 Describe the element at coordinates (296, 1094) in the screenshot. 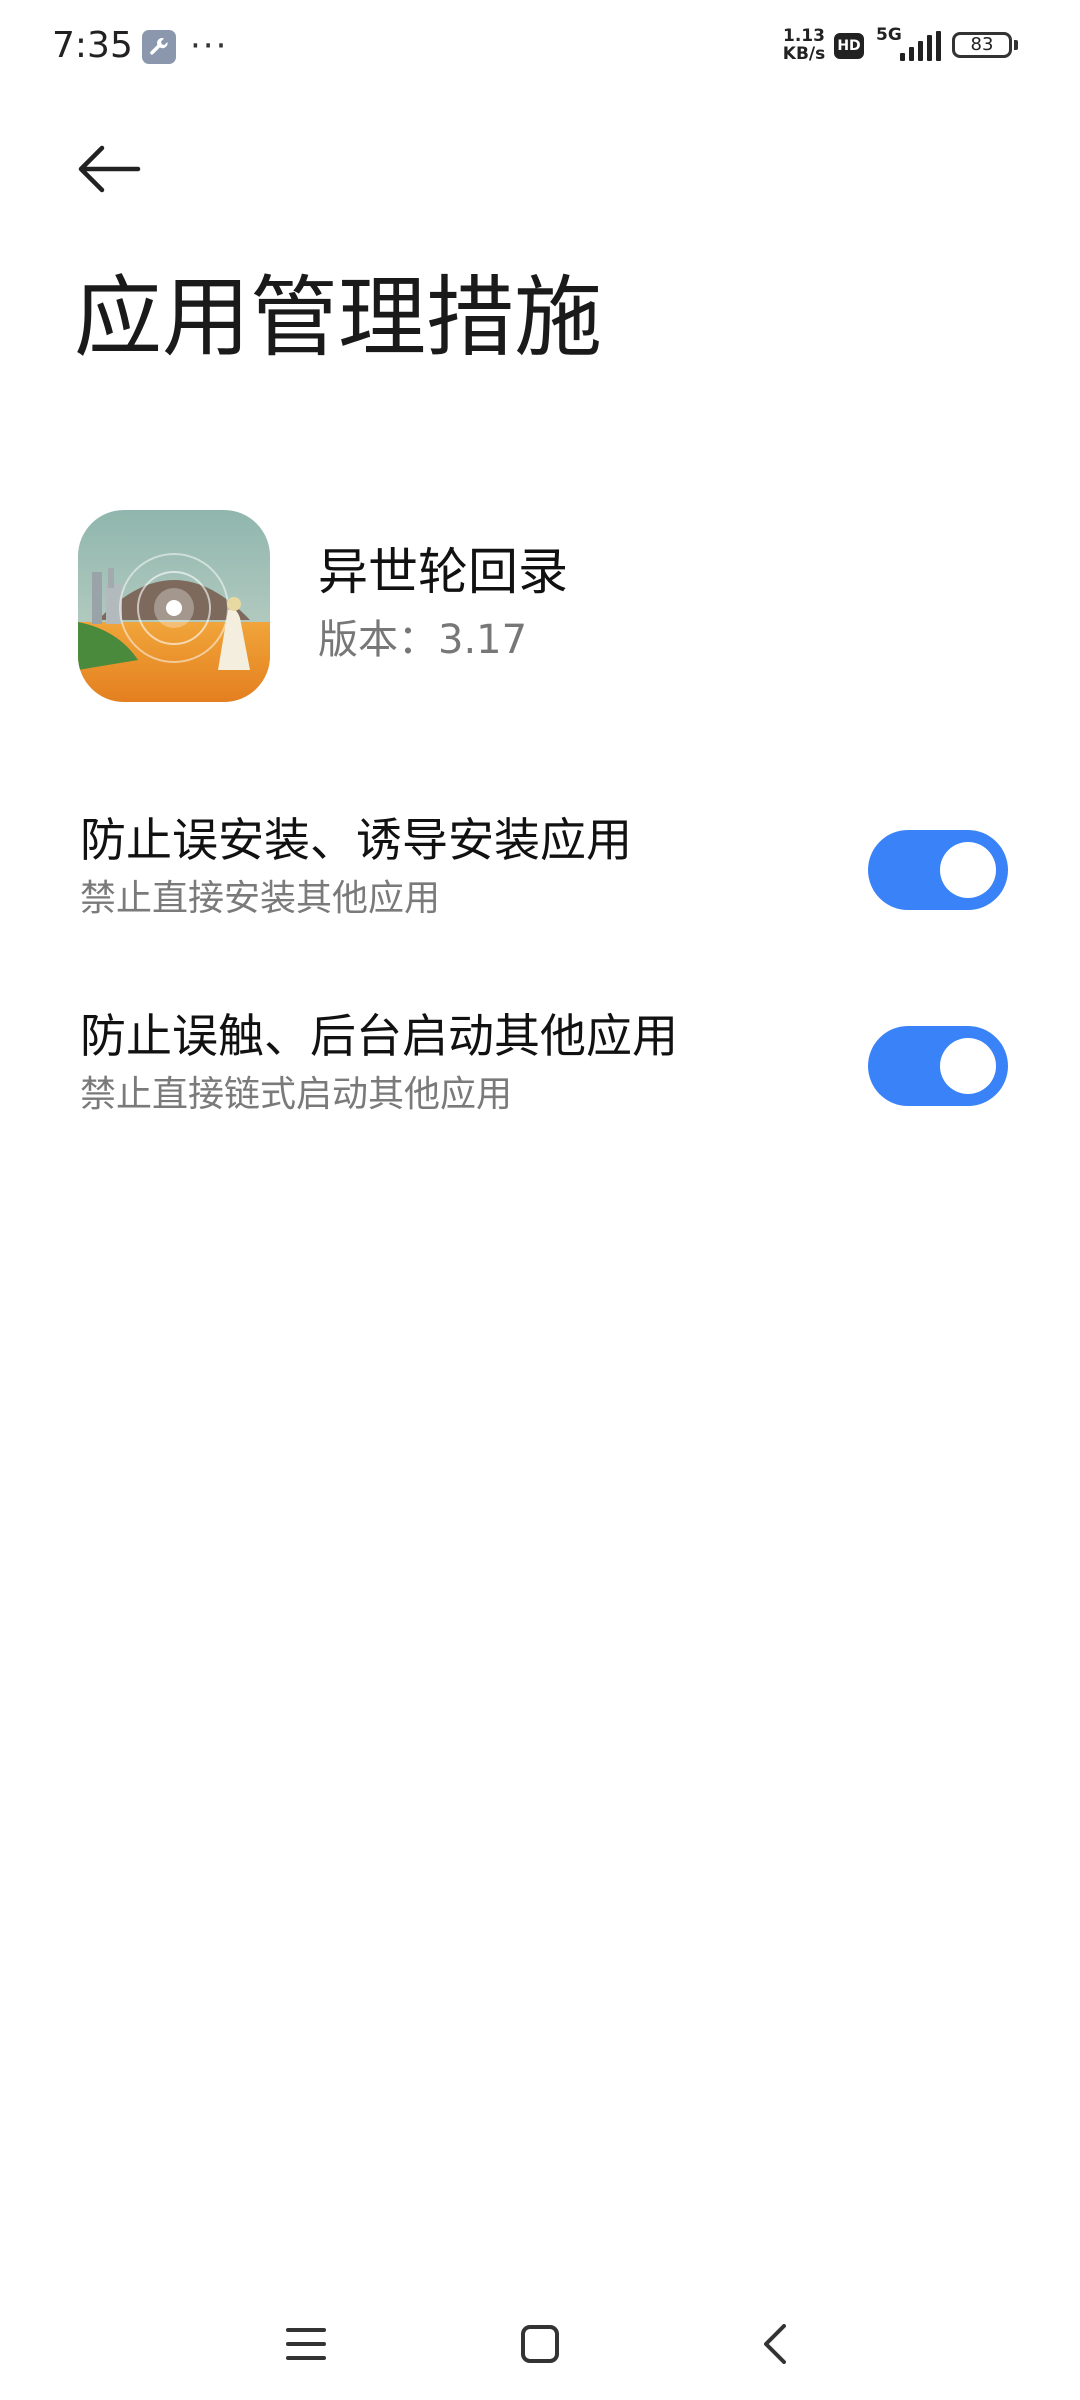

I see `setting-subtitle: 禁止直接链式启动其他应用` at that location.